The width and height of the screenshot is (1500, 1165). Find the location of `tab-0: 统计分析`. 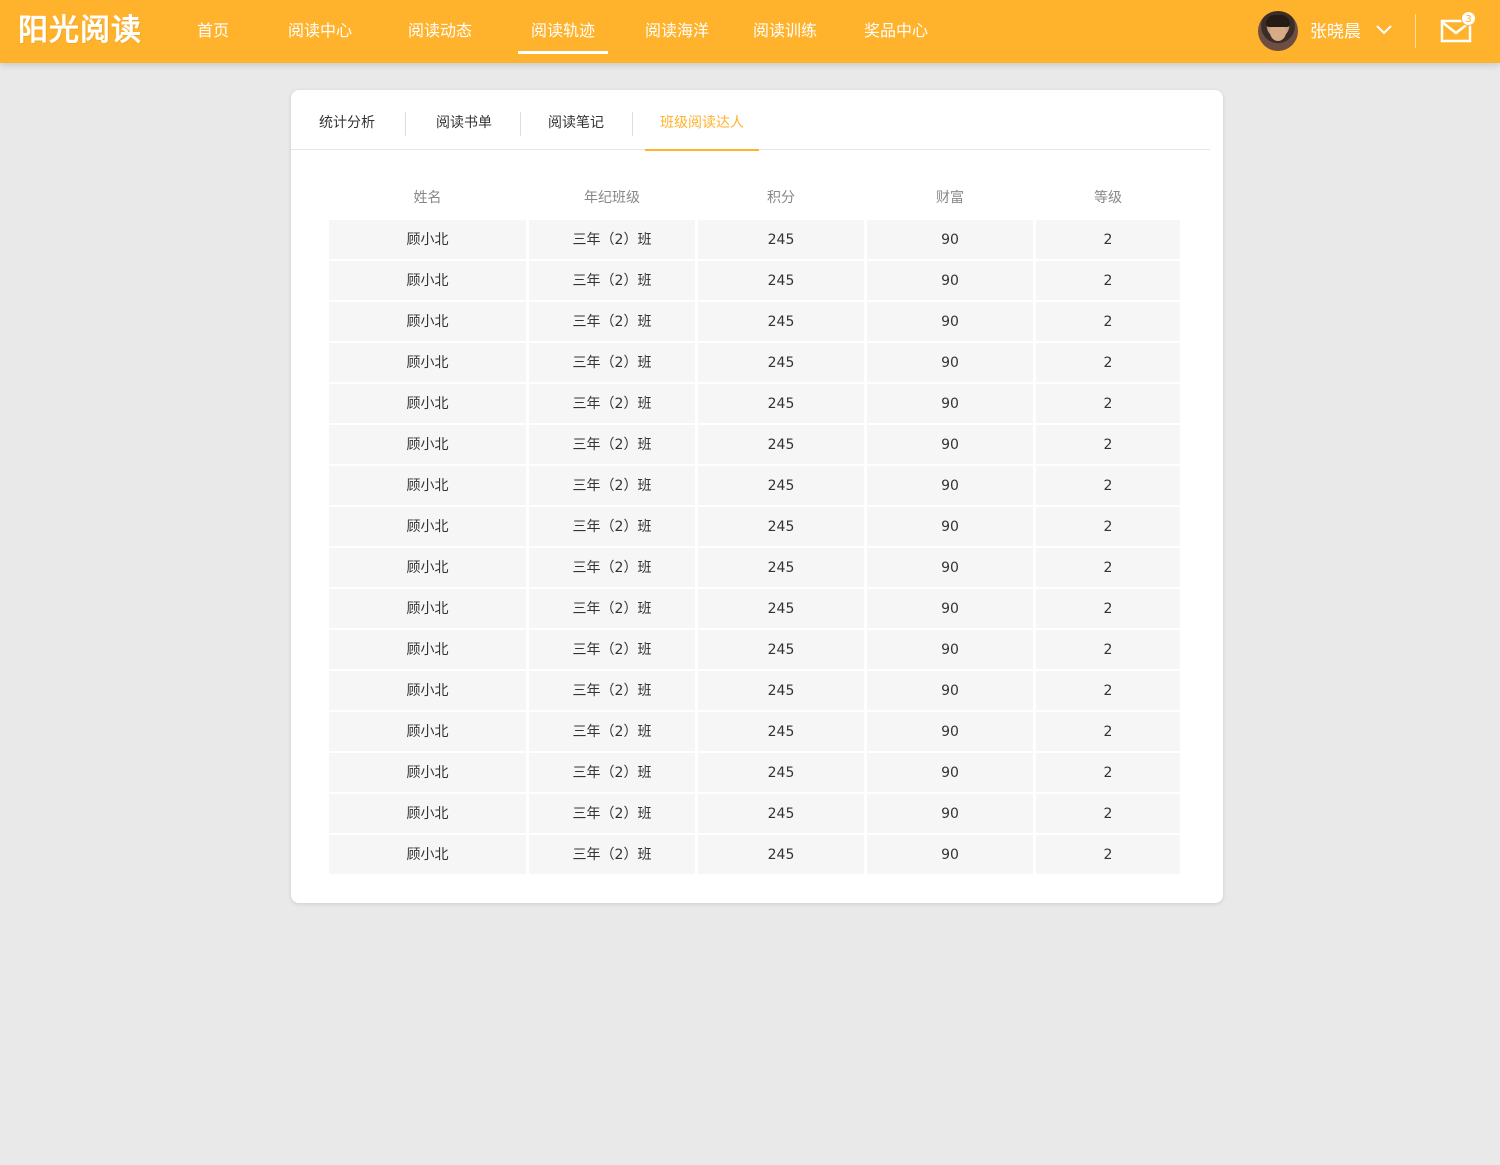

tab-0: 统计分析 is located at coordinates (347, 120).